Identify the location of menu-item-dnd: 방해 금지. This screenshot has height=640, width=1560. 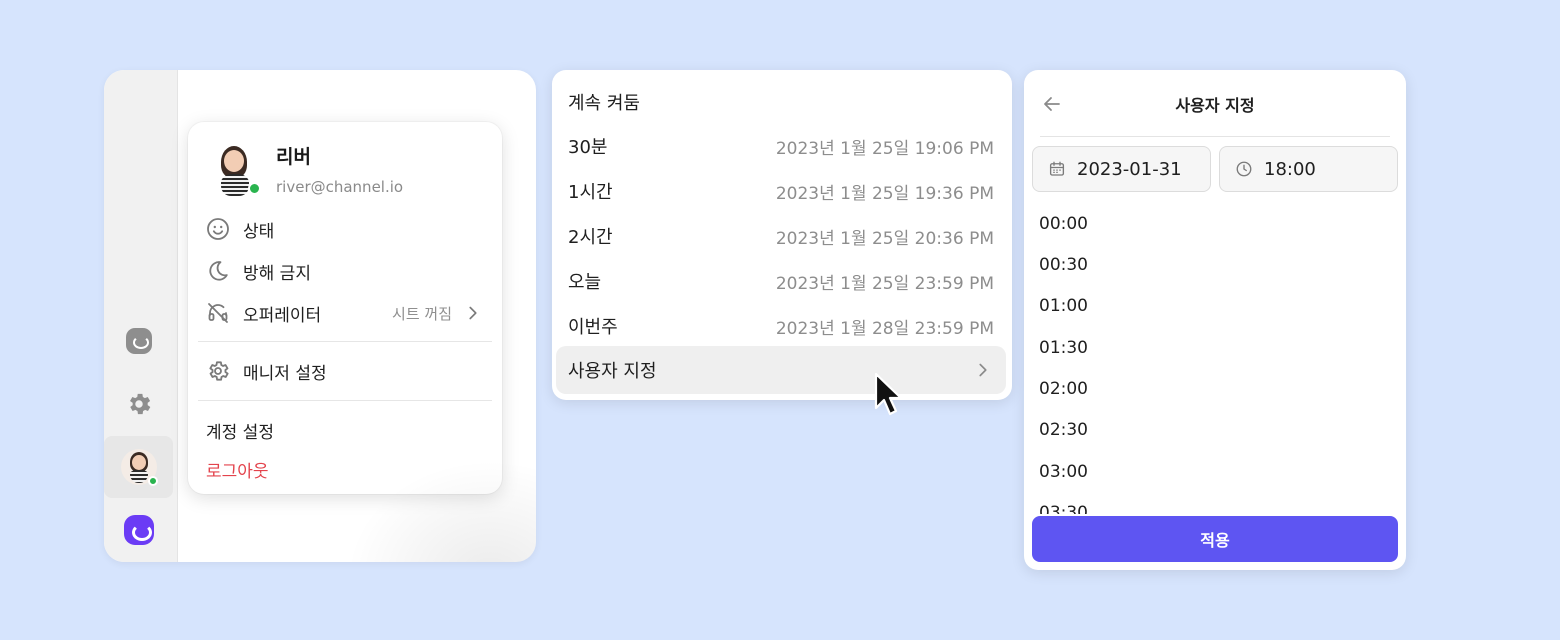
(345, 271).